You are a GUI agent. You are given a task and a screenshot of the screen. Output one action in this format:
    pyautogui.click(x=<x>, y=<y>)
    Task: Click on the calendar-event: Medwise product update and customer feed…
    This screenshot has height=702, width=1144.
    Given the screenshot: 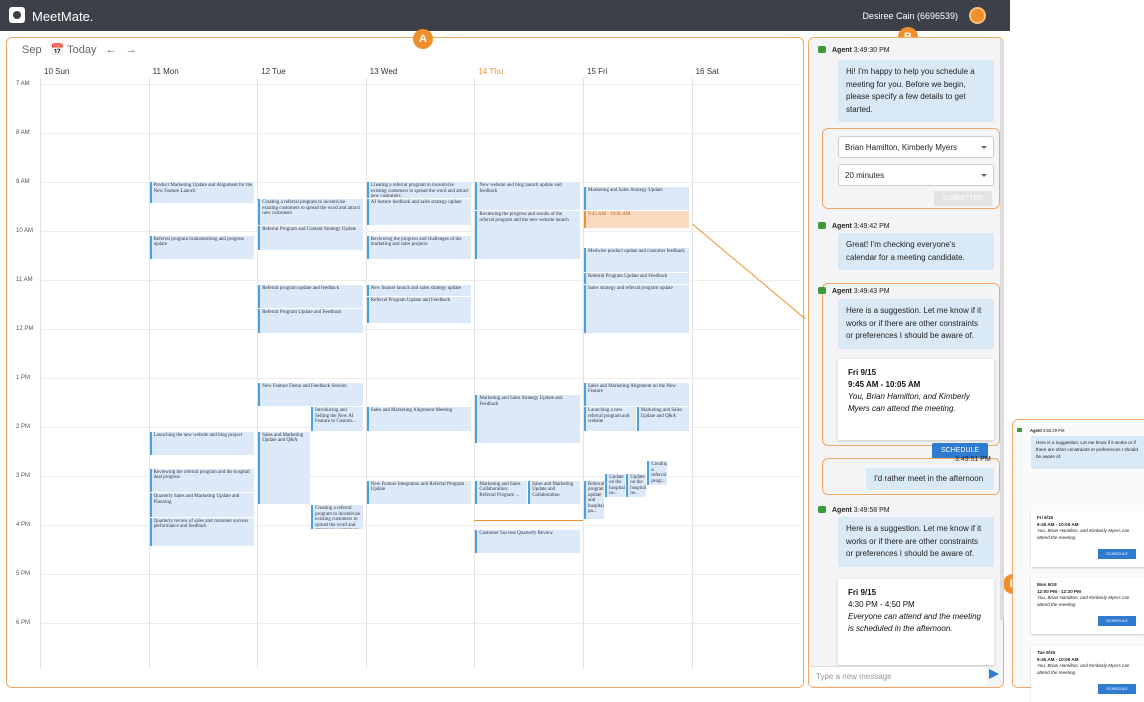 What is the action you would take?
    pyautogui.click(x=636, y=260)
    